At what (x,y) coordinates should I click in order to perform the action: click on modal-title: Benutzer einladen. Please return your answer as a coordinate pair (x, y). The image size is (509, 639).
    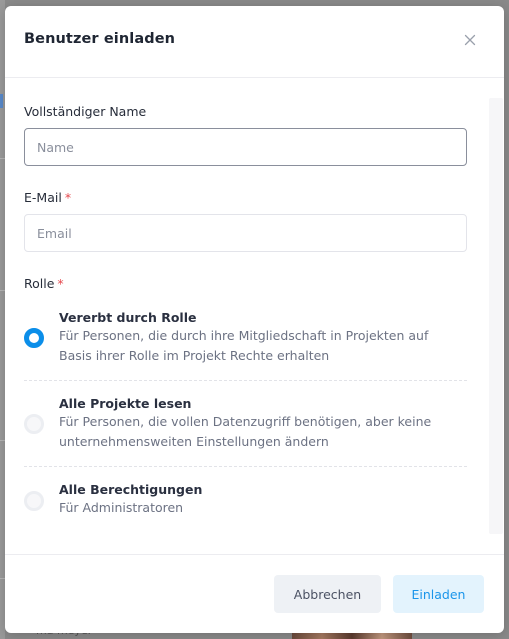
    Looking at the image, I should click on (100, 39).